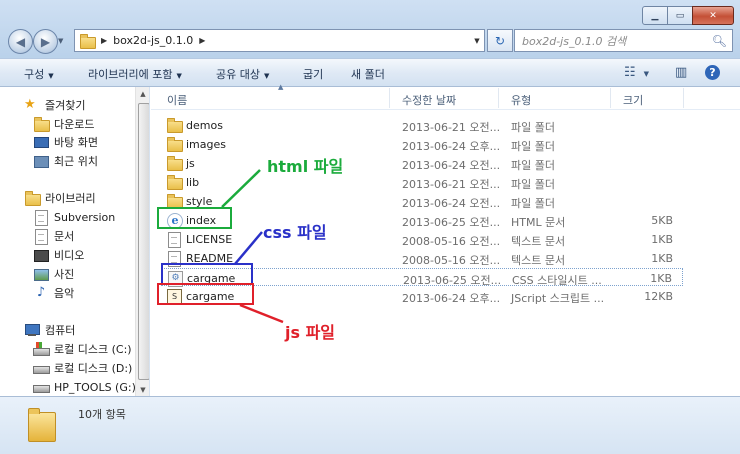  I want to click on file-row: LICENSE 2008-05-16 오전... 텍스트 문서 1KB, so click(422, 239).